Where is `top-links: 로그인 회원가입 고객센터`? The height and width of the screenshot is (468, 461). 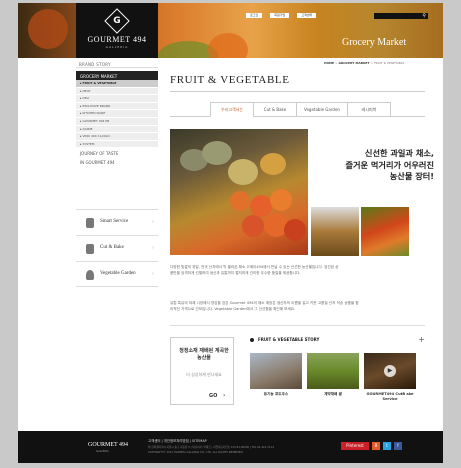 top-links: 로그인 회원가입 고객센터 is located at coordinates (281, 15).